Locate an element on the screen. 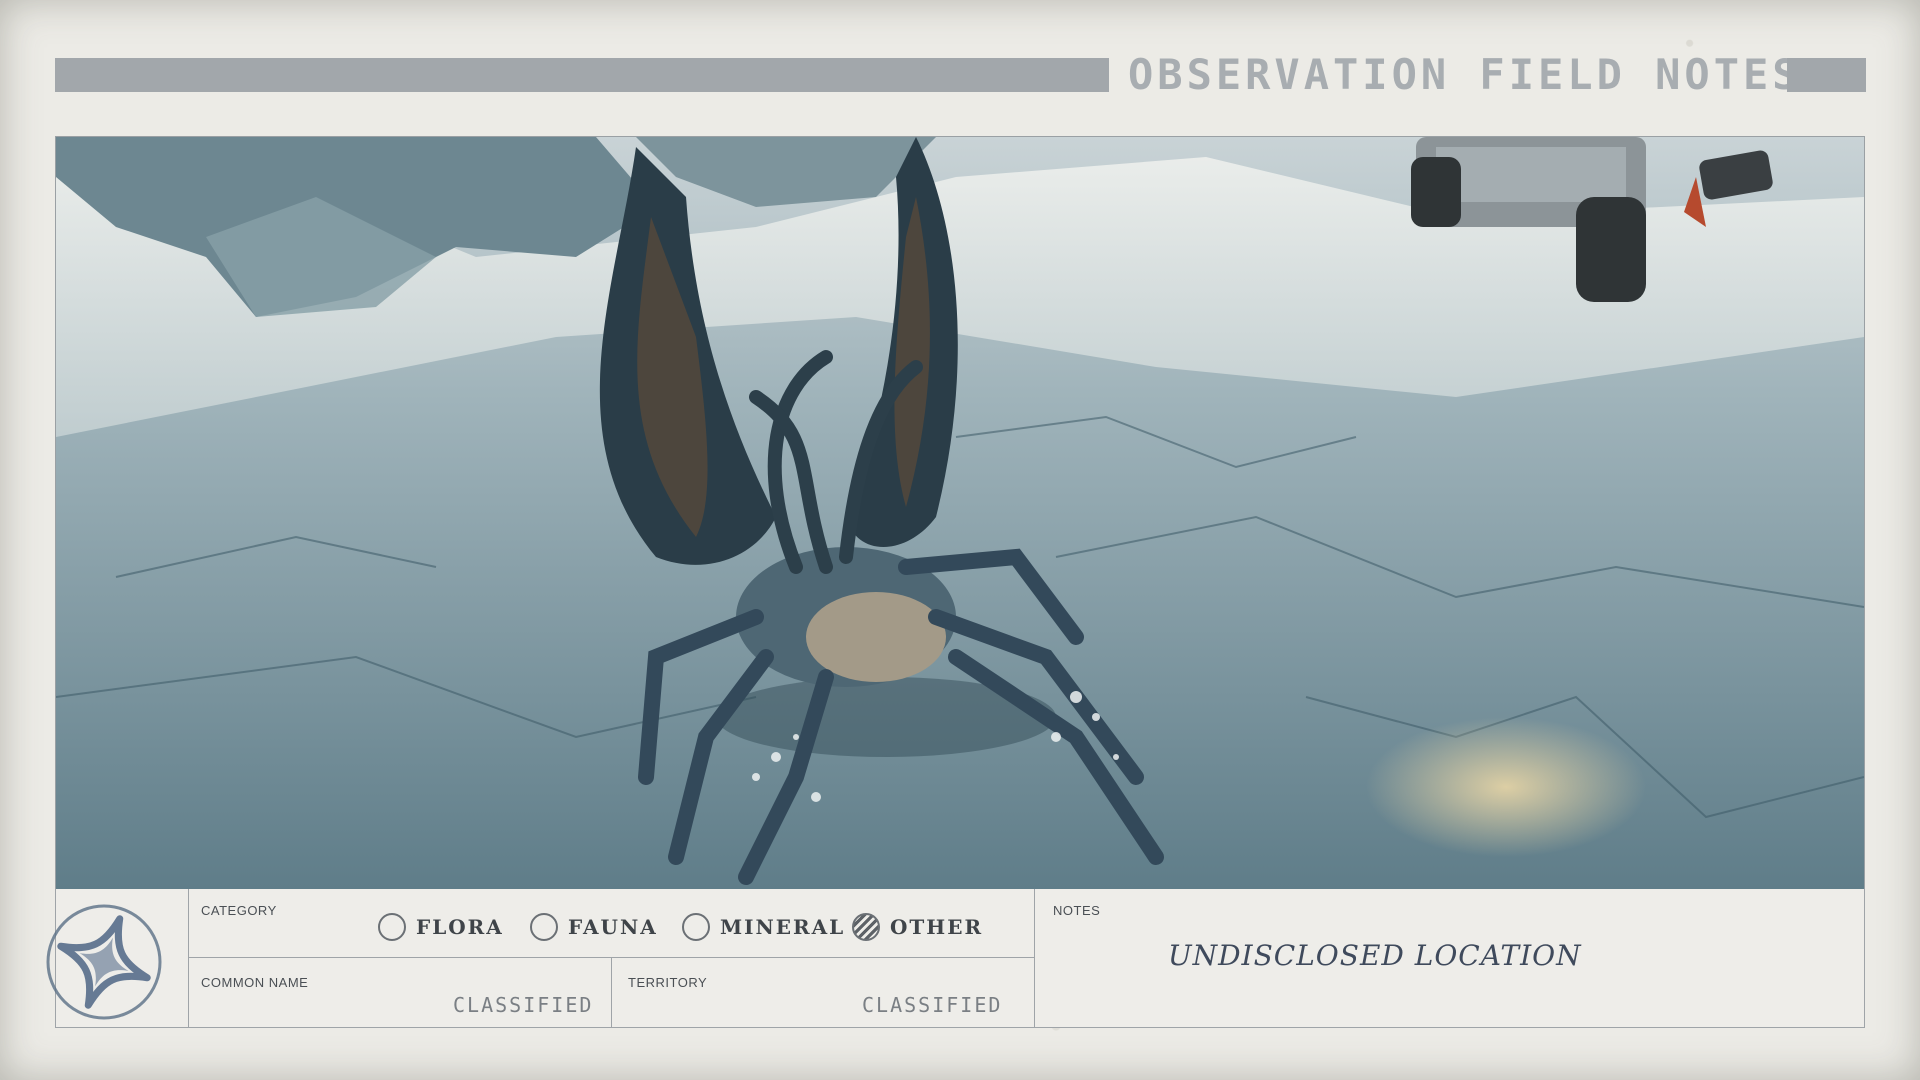 This screenshot has width=1920, height=1080. category-option-fauna: FAUNA is located at coordinates (594, 927).